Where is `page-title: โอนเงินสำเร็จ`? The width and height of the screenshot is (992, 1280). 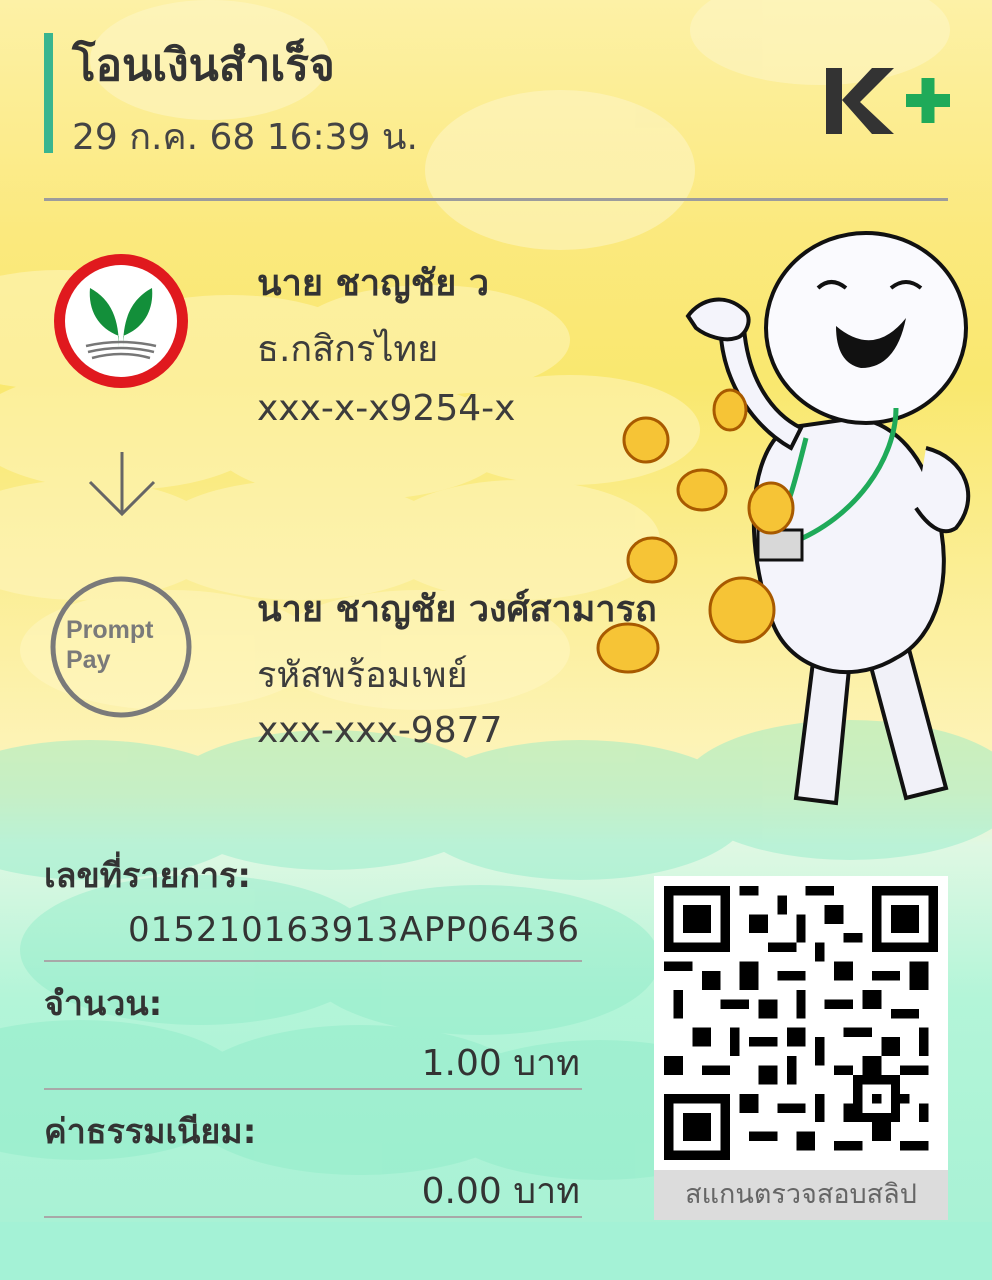
page-title: โอนเงินสำเร็จ is located at coordinates (203, 65).